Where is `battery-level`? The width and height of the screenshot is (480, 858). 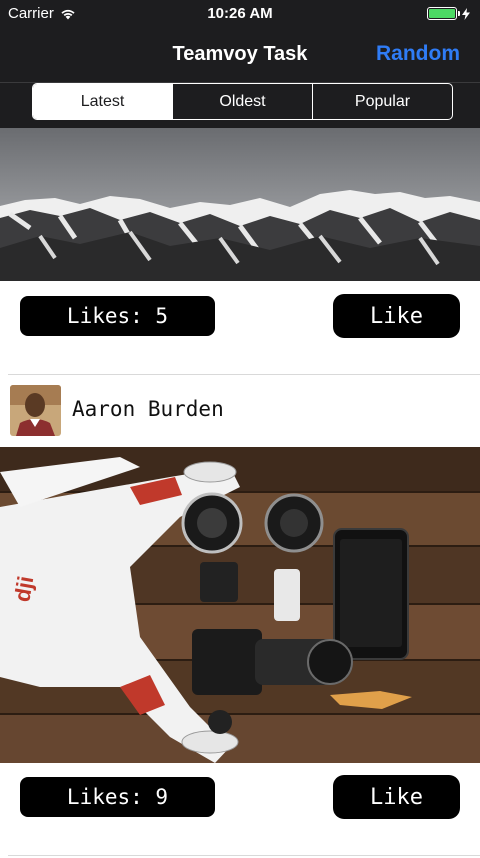
battery-level is located at coordinates (442, 13).